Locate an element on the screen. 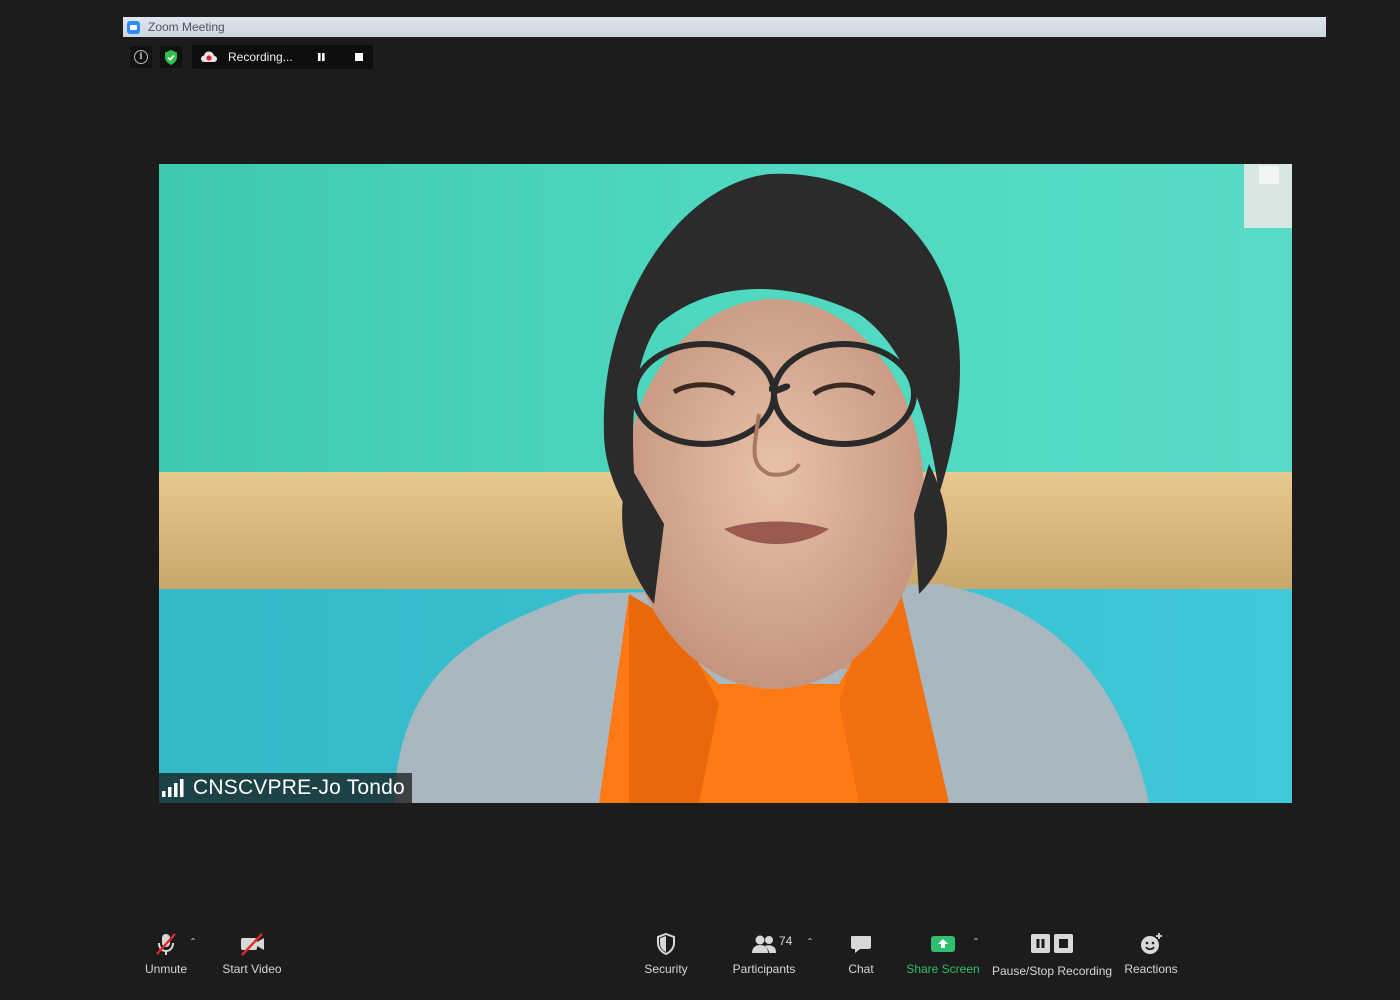 Image resolution: width=1400 pixels, height=1000 pixels. participants-count: 74 is located at coordinates (786, 941).